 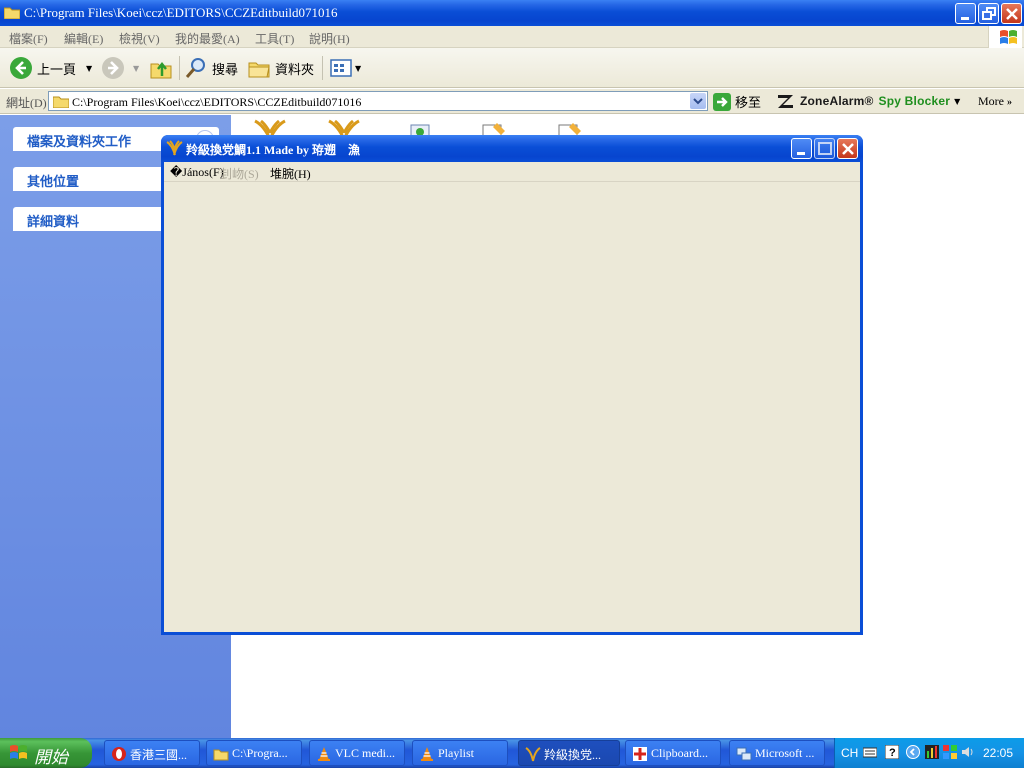 I want to click on up-folder-button, so click(x=161, y=68).